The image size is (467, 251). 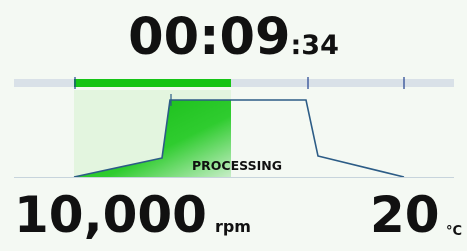 What do you see at coordinates (152, 83) in the screenshot?
I see `progress-fill` at bounding box center [152, 83].